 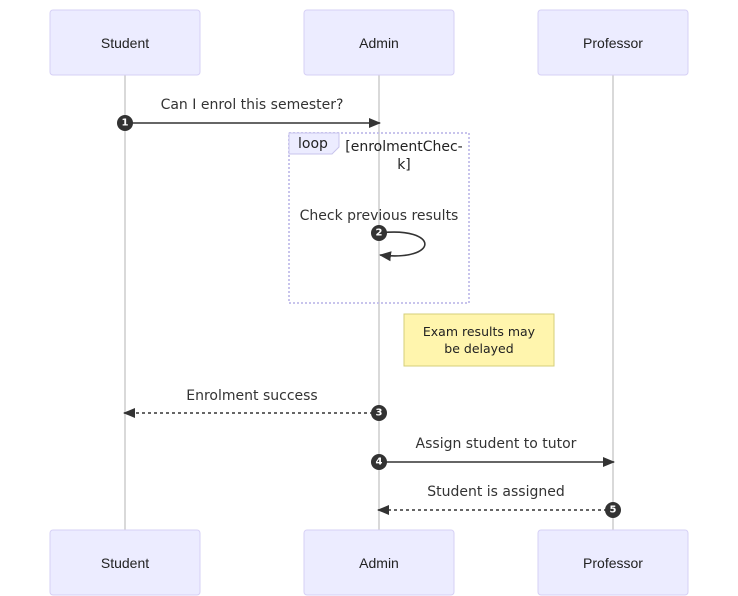 What do you see at coordinates (404, 165) in the screenshot?
I see `loop-condition-cont: k]` at bounding box center [404, 165].